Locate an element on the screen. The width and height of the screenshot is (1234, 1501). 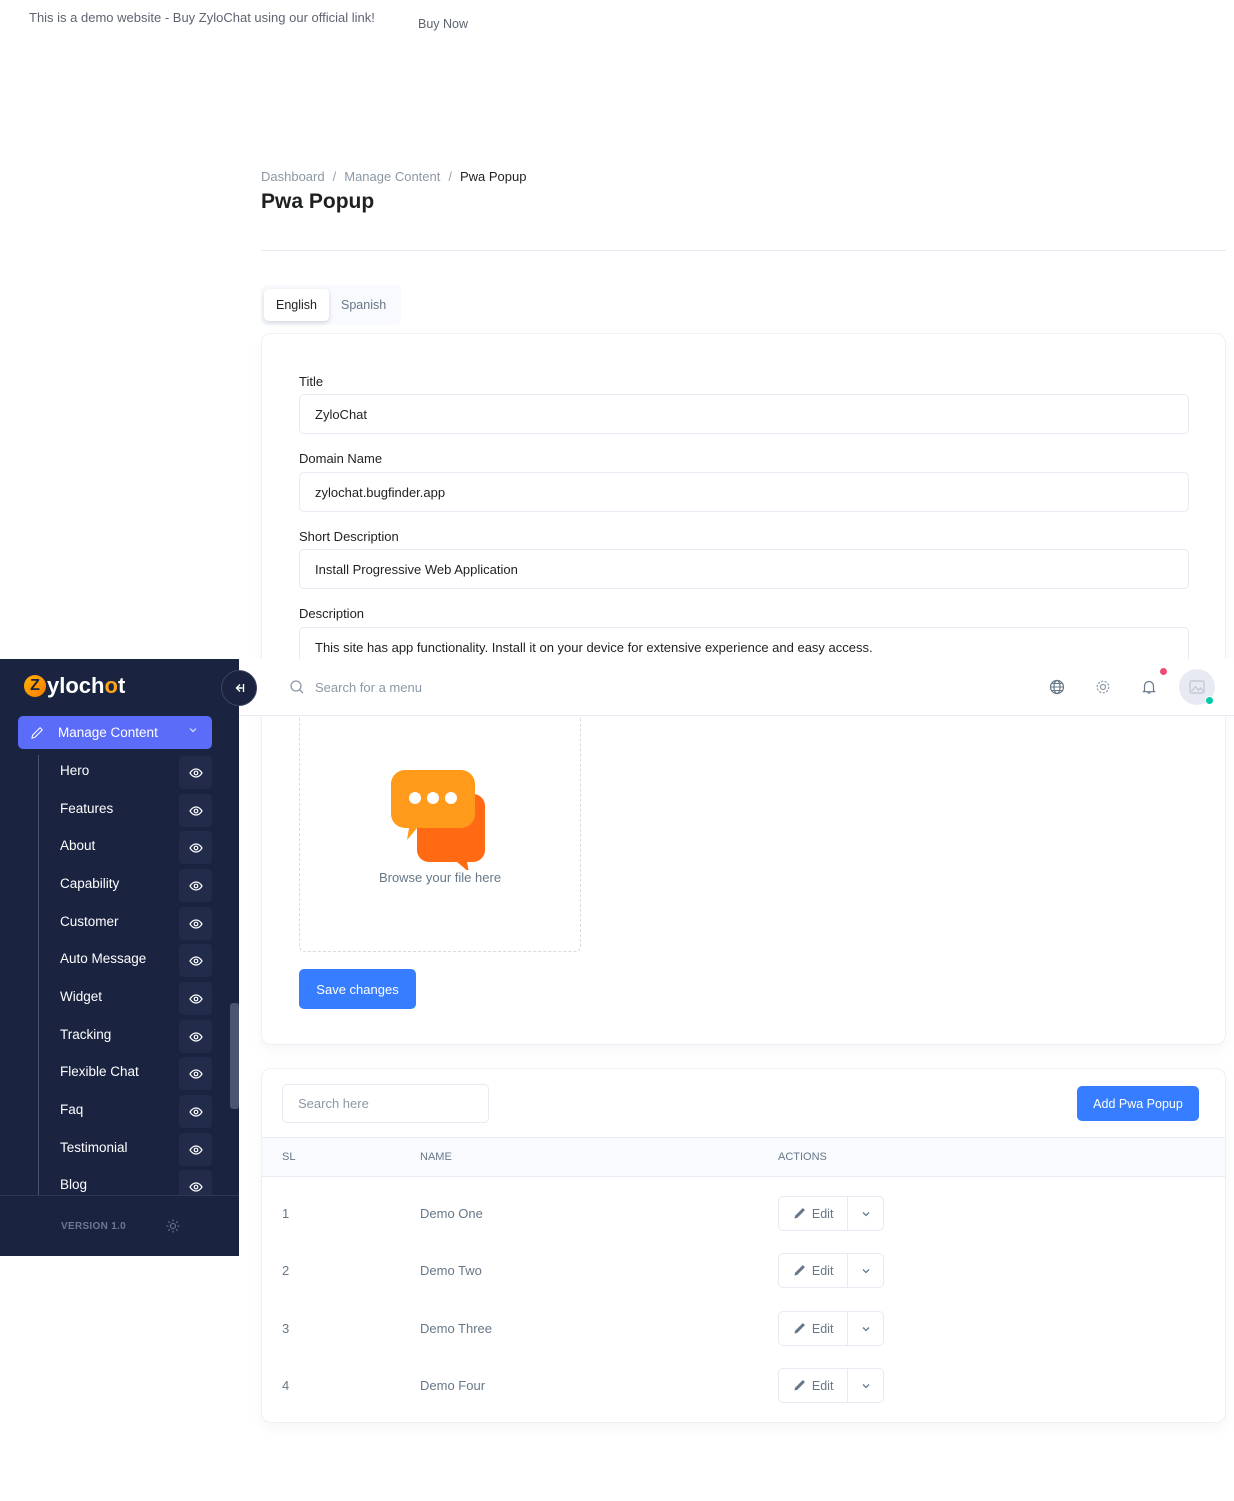
sidebar-item-tracking: Tracking is located at coordinates (136, 1036).